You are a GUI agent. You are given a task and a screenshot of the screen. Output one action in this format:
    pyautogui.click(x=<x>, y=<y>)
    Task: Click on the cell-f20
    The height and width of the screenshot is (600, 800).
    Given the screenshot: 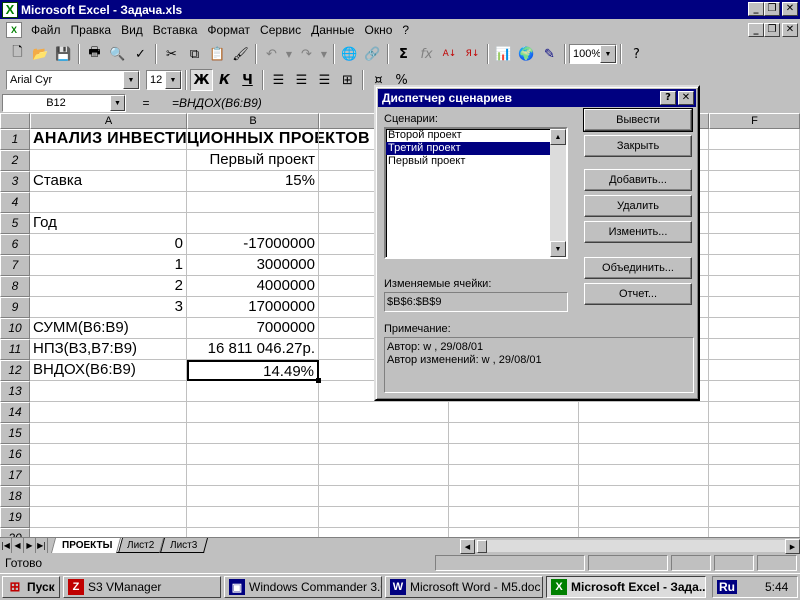 What is the action you would take?
    pyautogui.click(x=754, y=532)
    